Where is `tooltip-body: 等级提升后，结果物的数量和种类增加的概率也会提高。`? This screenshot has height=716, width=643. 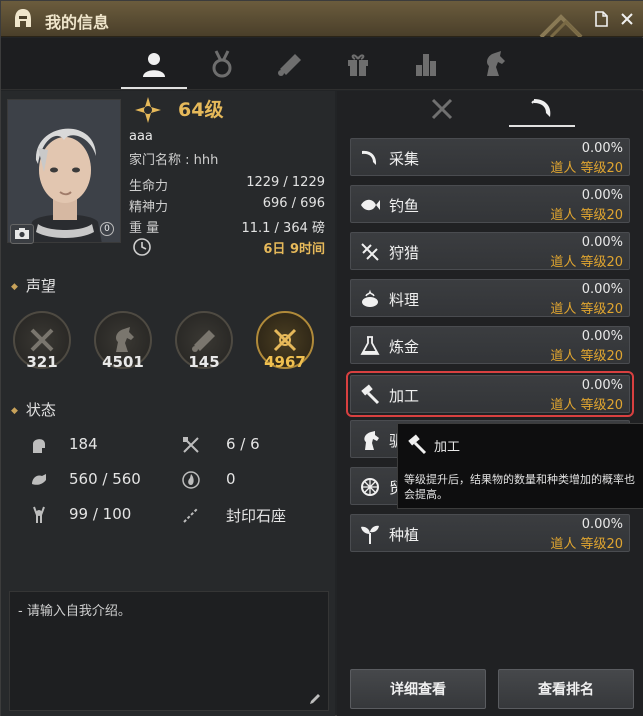
tooltip-body: 等级提升后，结果物的数量和种类增加的概率也会提高。 is located at coordinates (519, 487).